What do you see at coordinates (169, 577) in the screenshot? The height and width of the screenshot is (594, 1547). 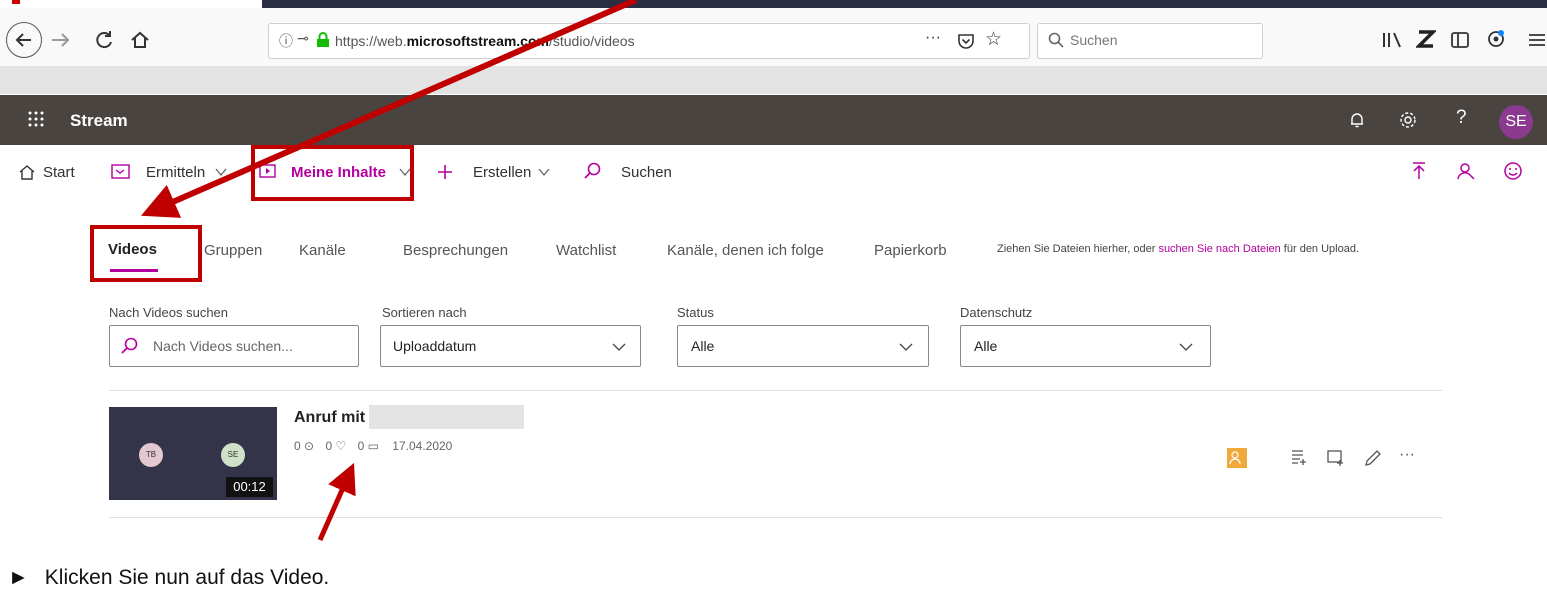 I see `instruction-text: ► Klicken Sie nun auf das Video.` at bounding box center [169, 577].